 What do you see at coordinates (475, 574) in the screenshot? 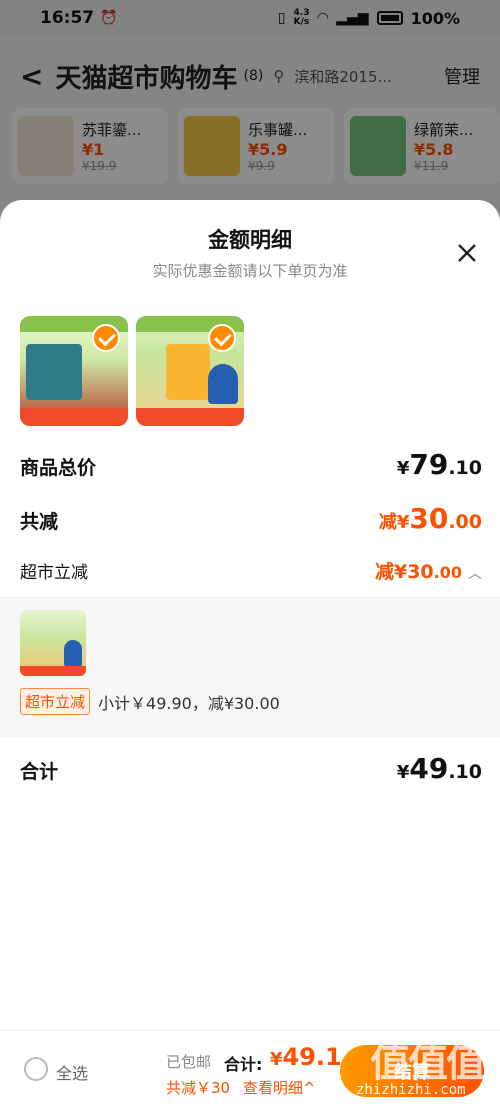
I see `chevron-up-icon: ︿` at bounding box center [475, 574].